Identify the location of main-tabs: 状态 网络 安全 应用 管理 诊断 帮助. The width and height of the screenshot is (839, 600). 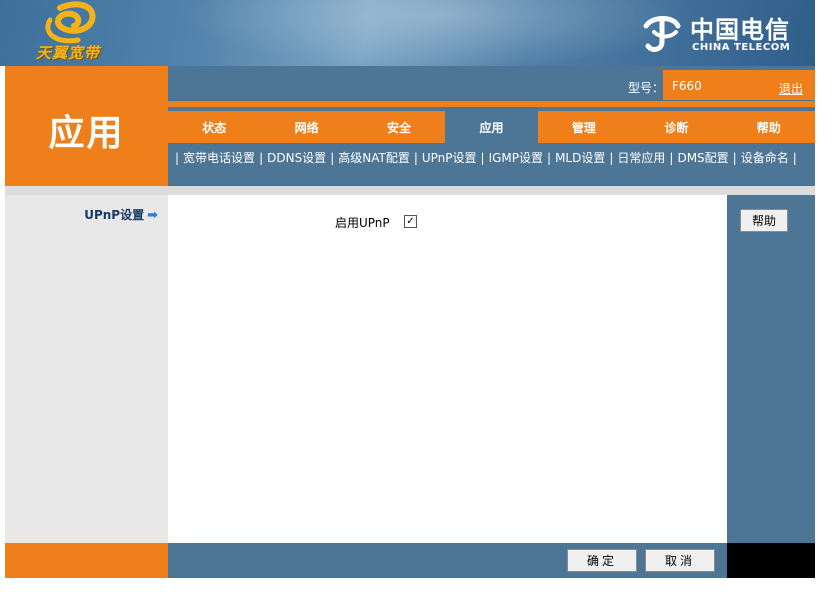
(491, 127).